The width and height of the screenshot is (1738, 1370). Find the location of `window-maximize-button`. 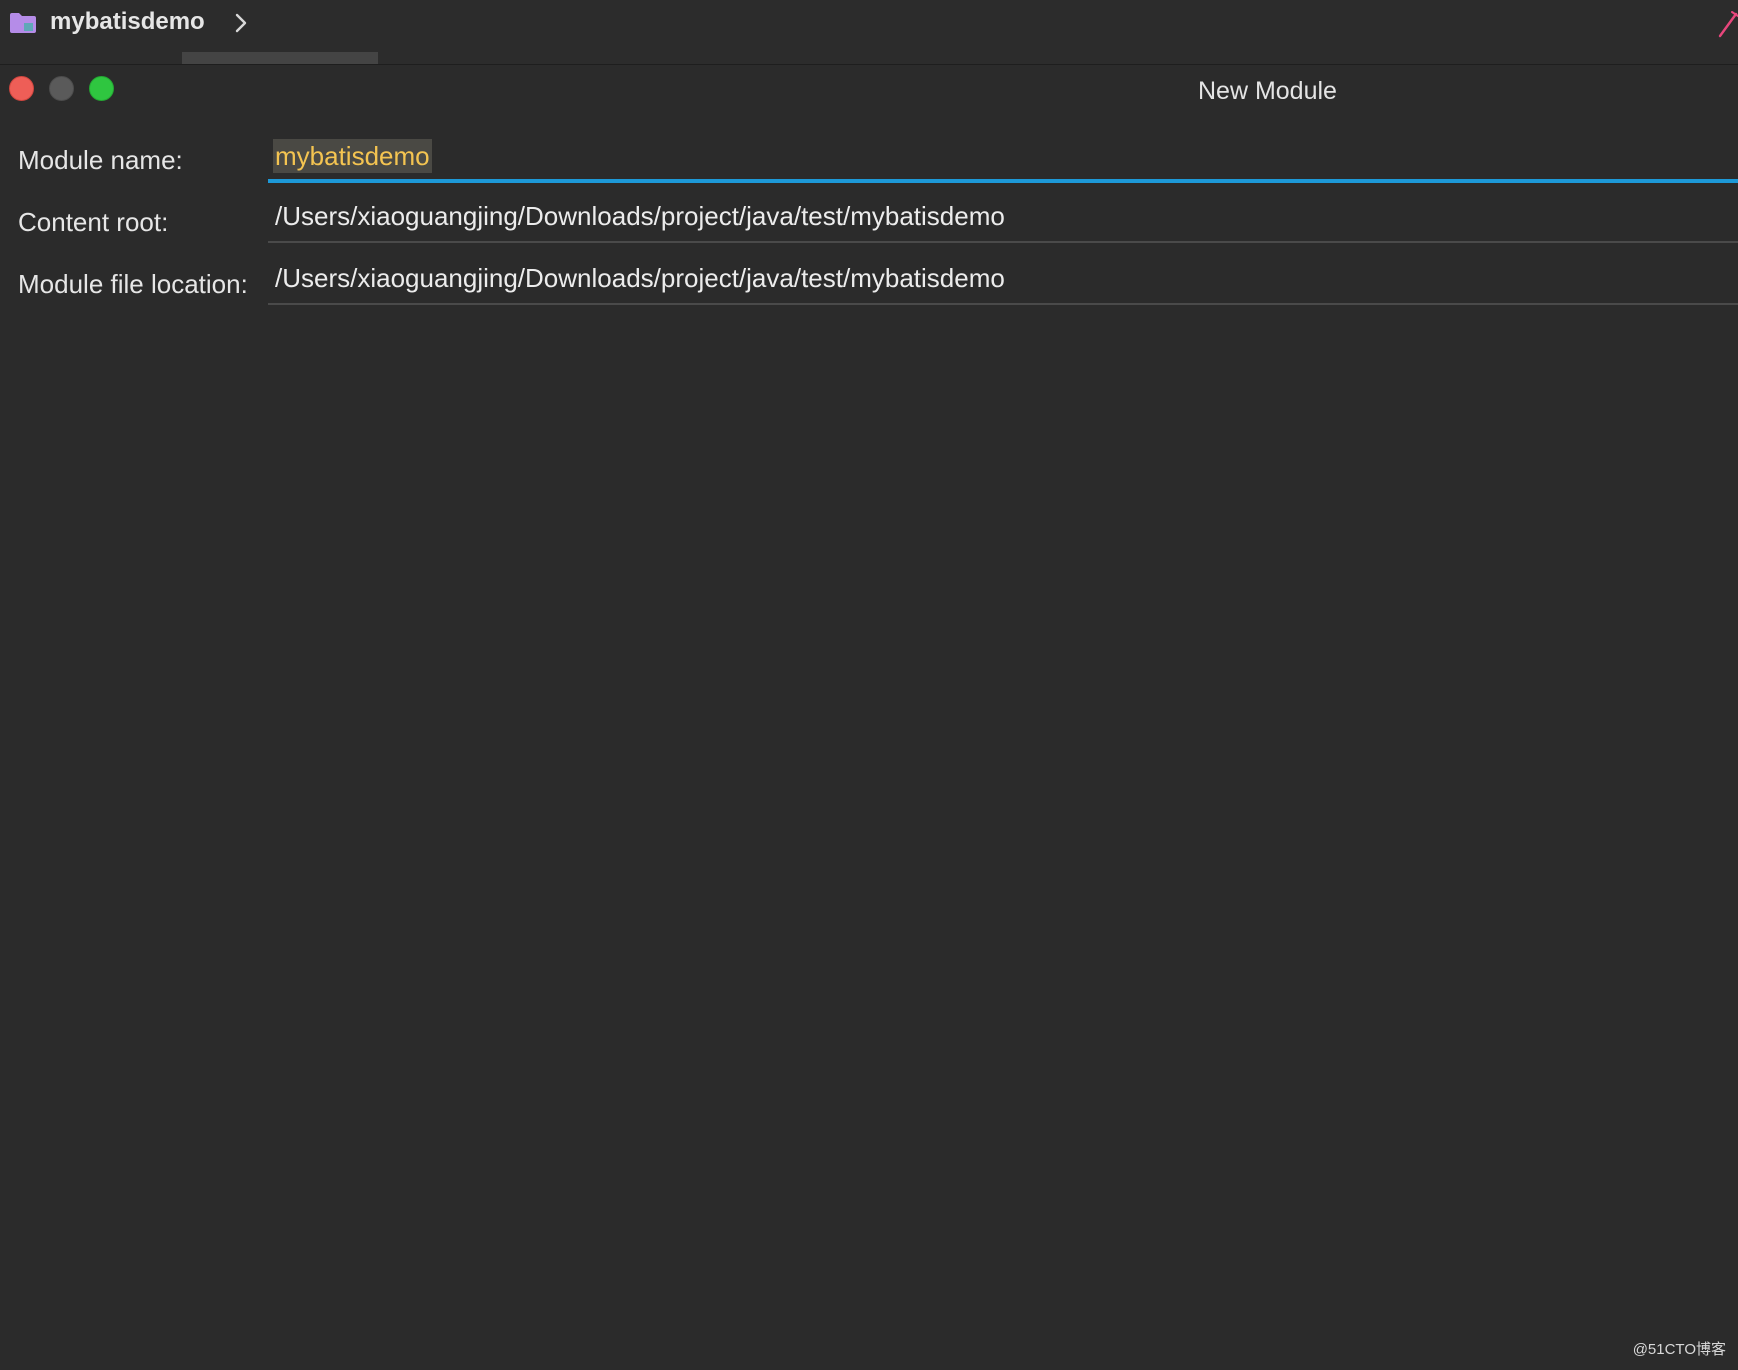

window-maximize-button is located at coordinates (101, 88).